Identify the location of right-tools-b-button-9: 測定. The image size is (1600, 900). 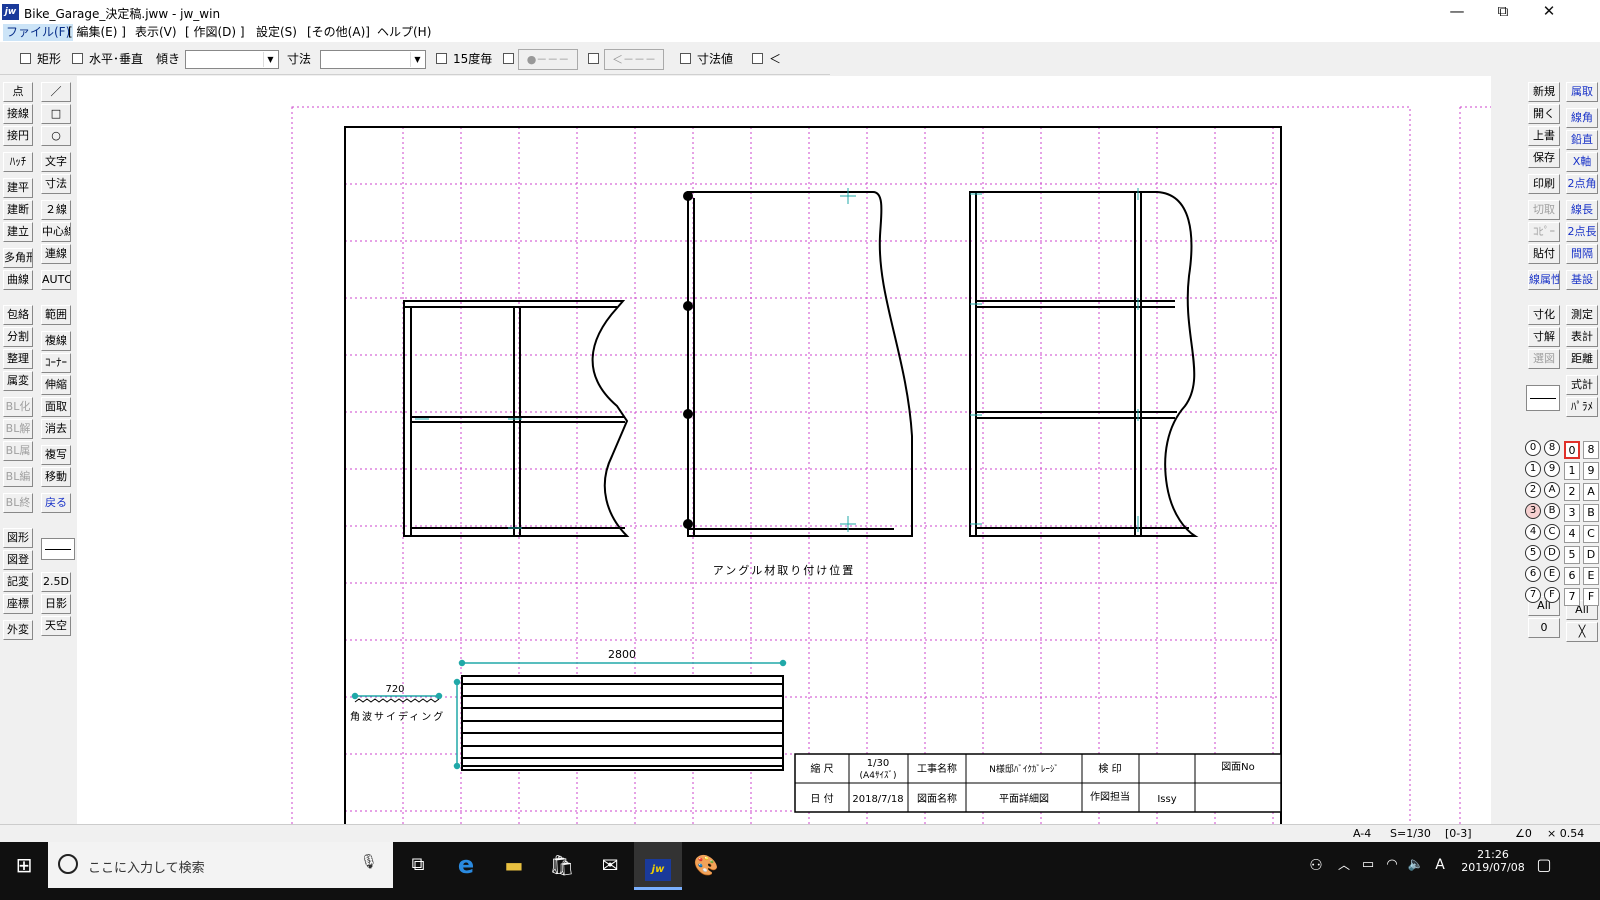
(1582, 315).